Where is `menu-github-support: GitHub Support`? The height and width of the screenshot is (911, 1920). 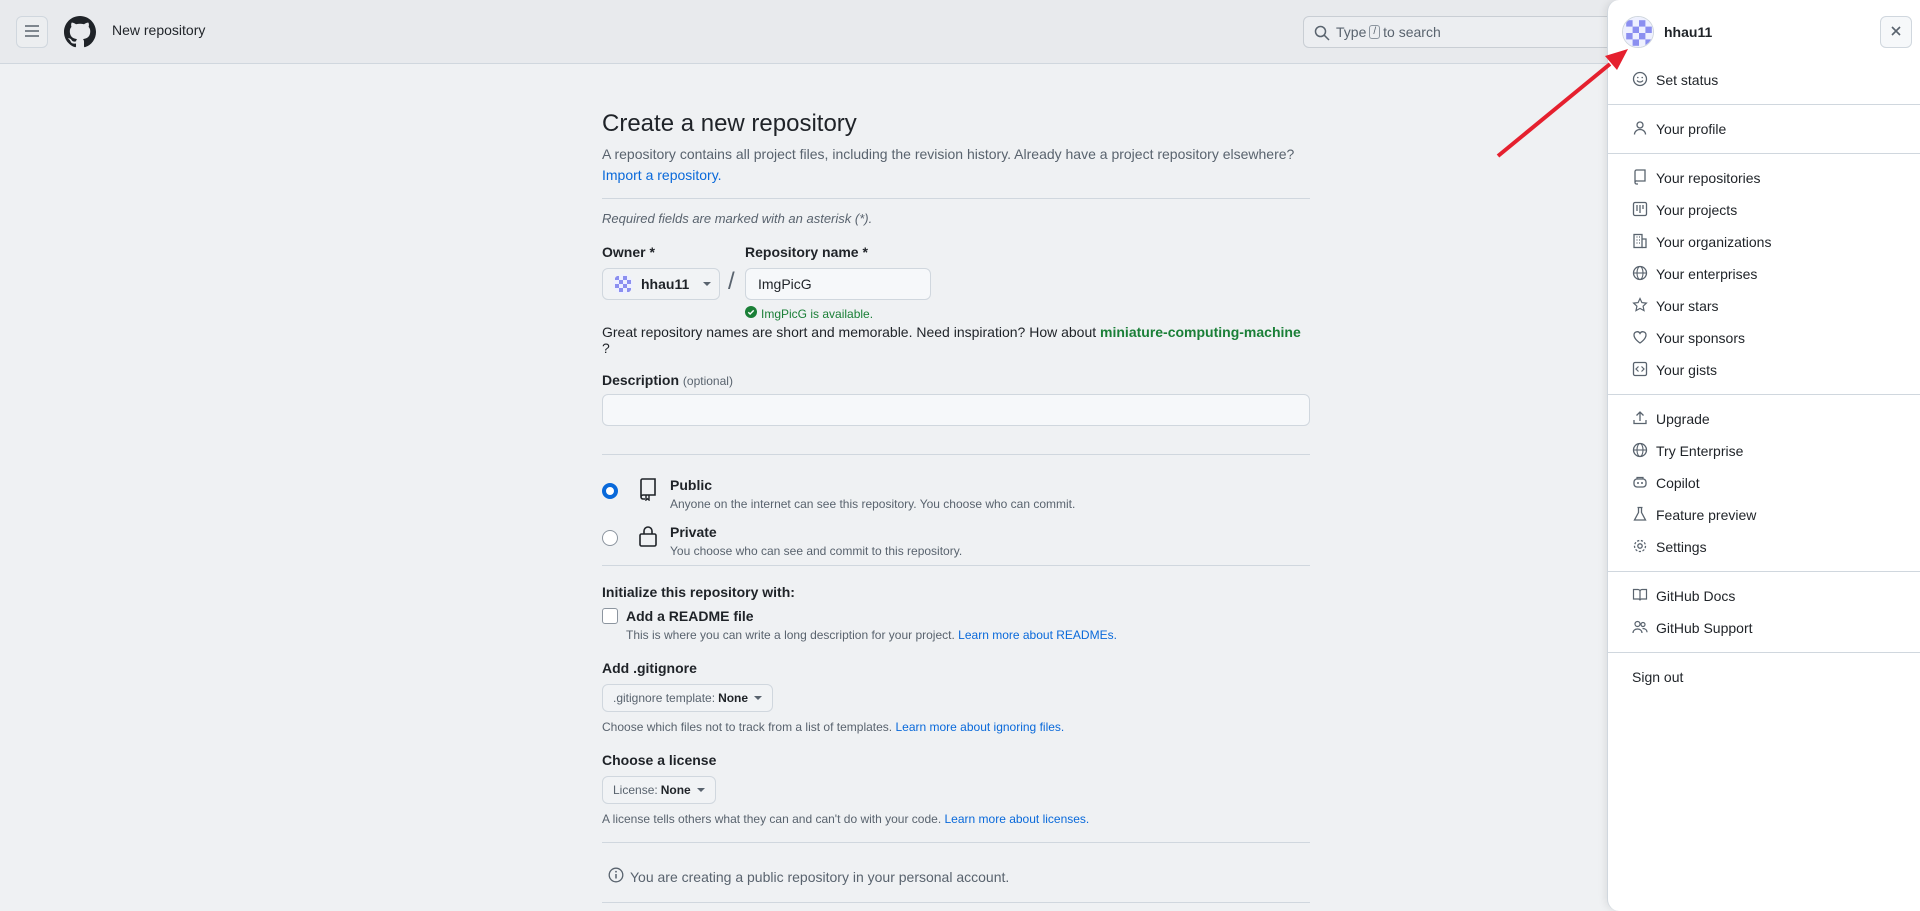
menu-github-support: GitHub Support is located at coordinates (1764, 628).